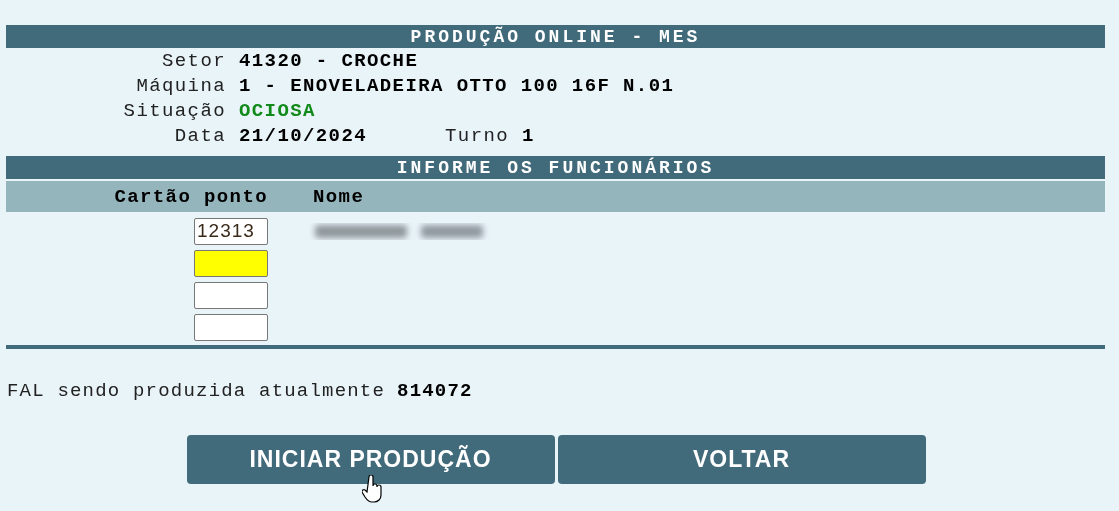  I want to click on field-value: 1 - ENOVELADEIRA OTTO 100 16F N.01, so click(457, 86).